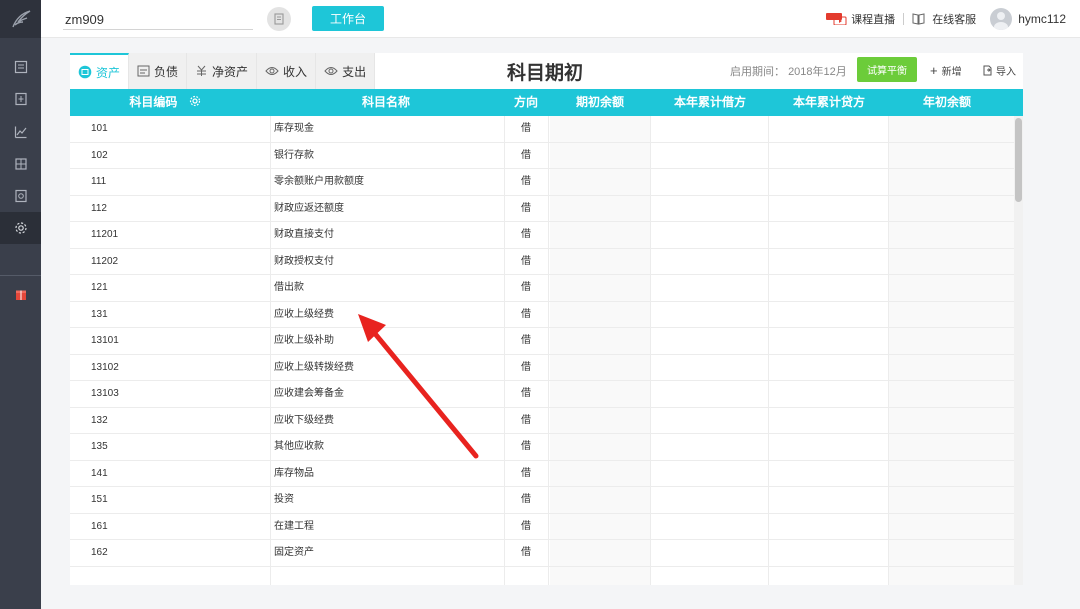 The width and height of the screenshot is (1080, 609). What do you see at coordinates (542, 421) in the screenshot?
I see `table-row: 132 应收下级经费 借` at bounding box center [542, 421].